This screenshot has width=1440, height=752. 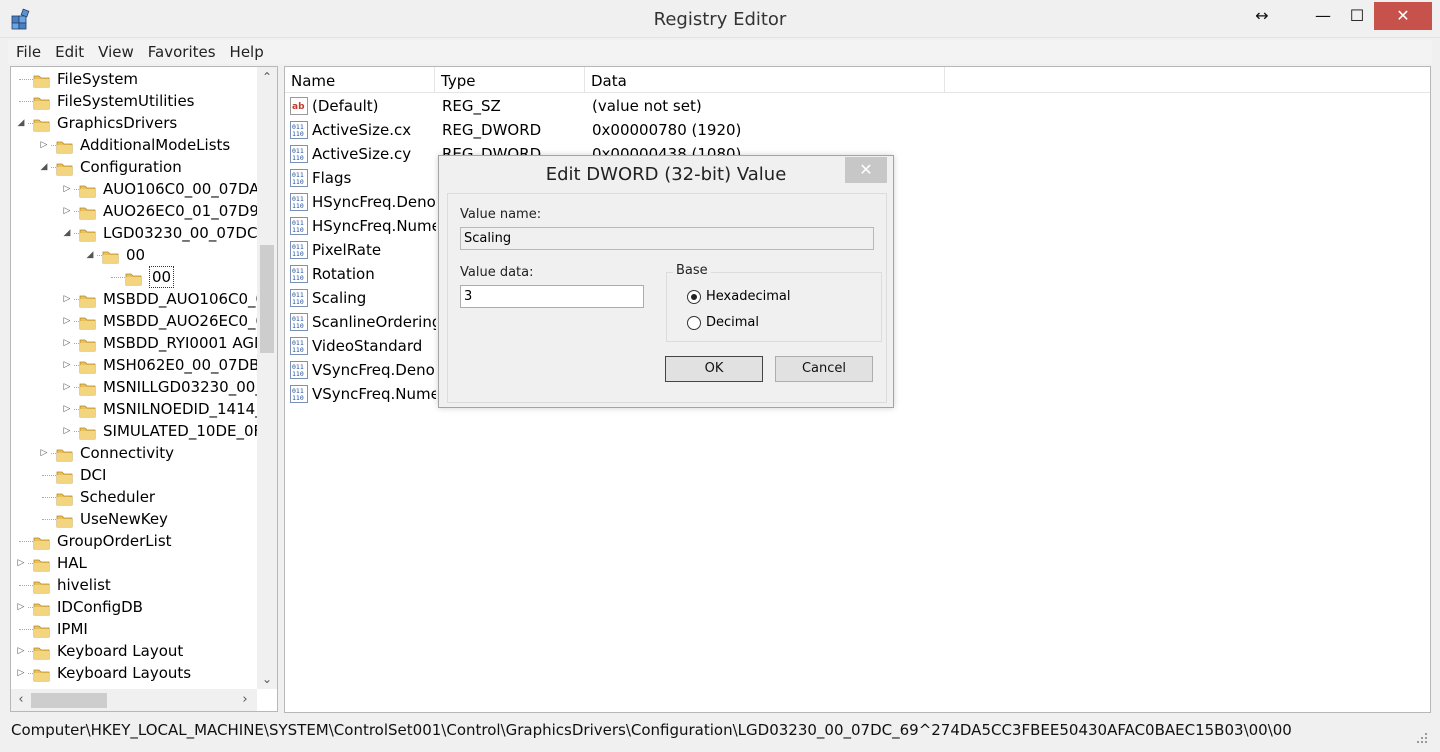 What do you see at coordinates (1323, 17) in the screenshot?
I see `minimize-button: —` at bounding box center [1323, 17].